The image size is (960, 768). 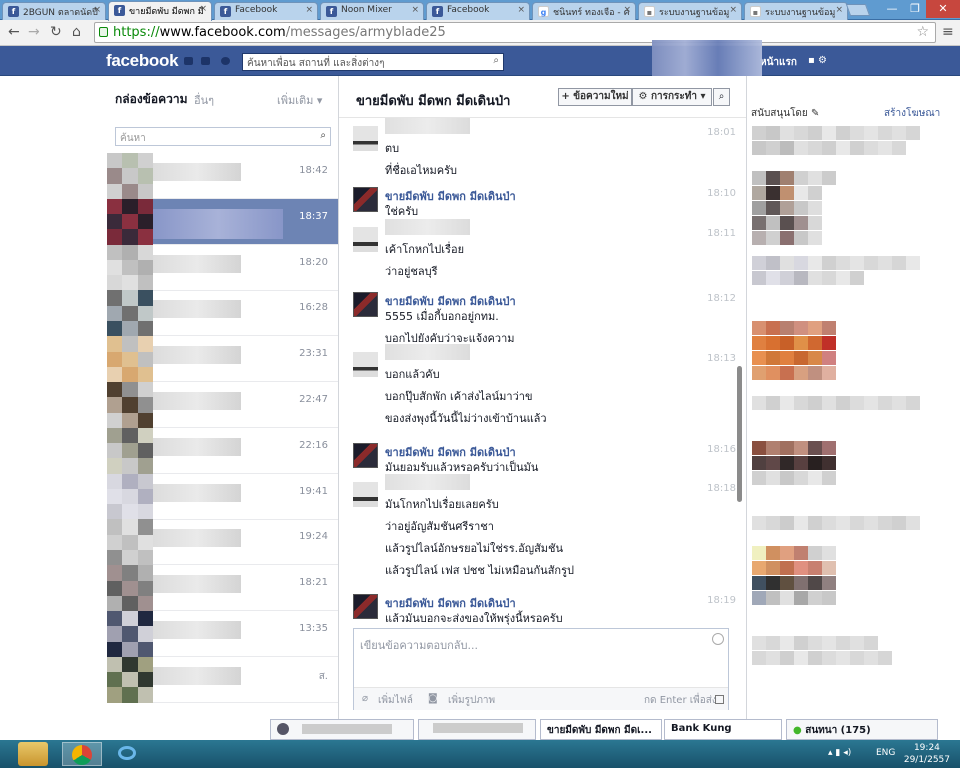 I want to click on home-link: หน้าแรก, so click(x=778, y=62).